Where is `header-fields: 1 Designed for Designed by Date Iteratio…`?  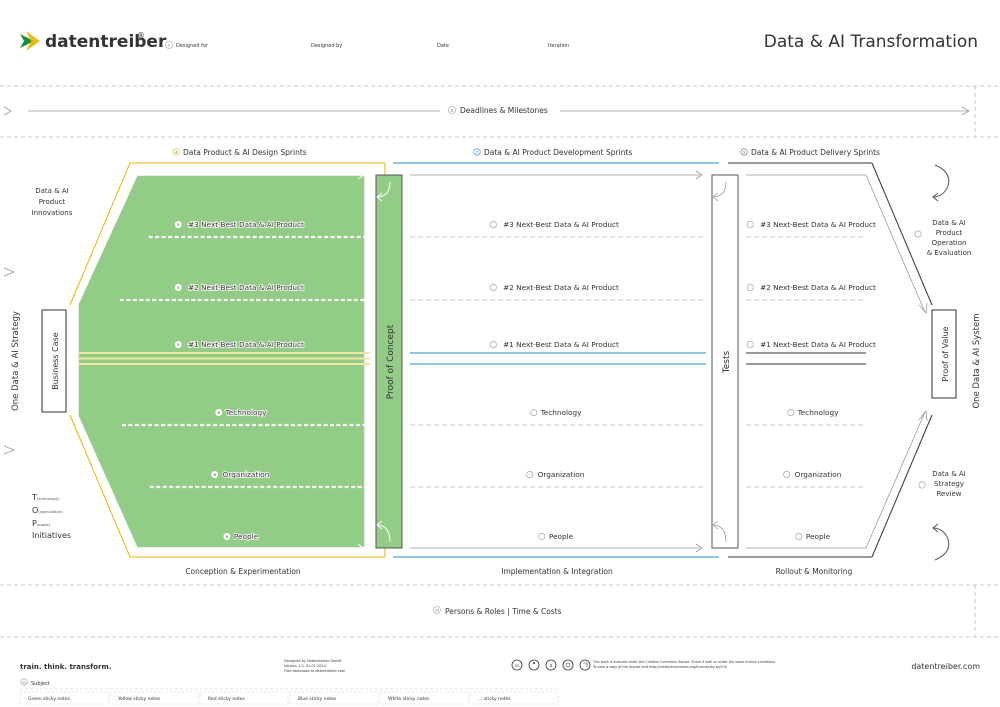
header-fields: 1 Designed for Designed by Date Iteratio… is located at coordinates (367, 45).